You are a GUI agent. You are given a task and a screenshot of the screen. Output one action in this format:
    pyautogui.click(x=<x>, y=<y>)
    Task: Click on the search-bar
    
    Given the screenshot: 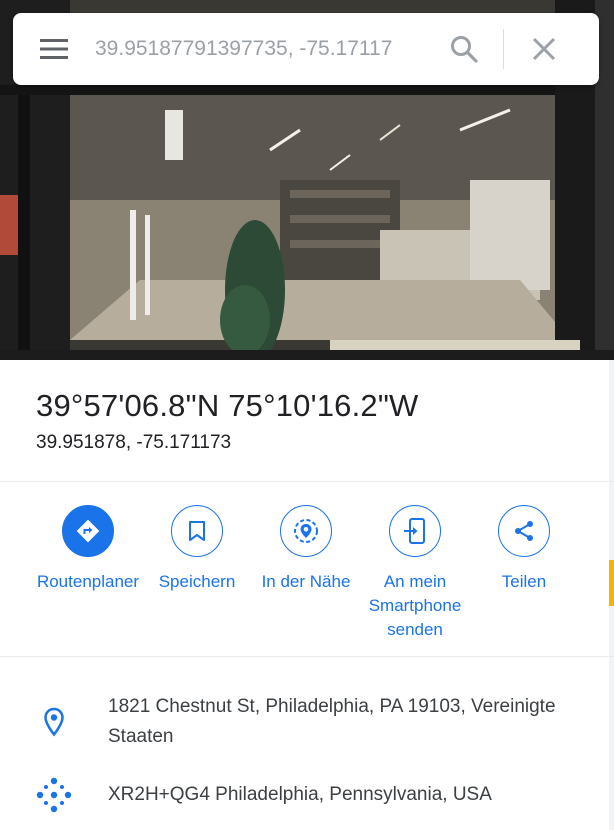 What is the action you would take?
    pyautogui.click(x=306, y=49)
    